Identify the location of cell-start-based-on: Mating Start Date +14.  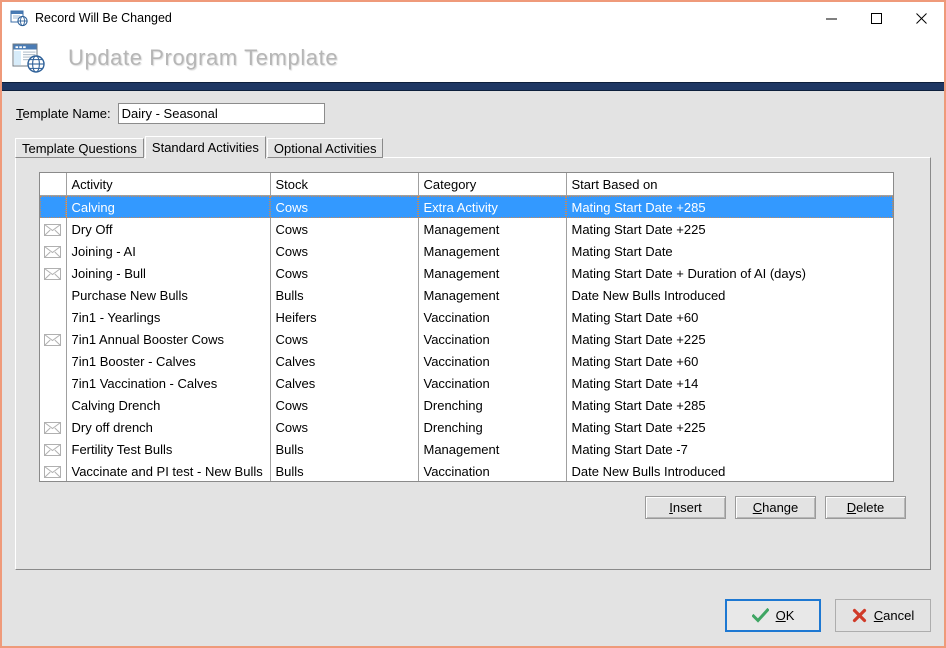
(729, 383).